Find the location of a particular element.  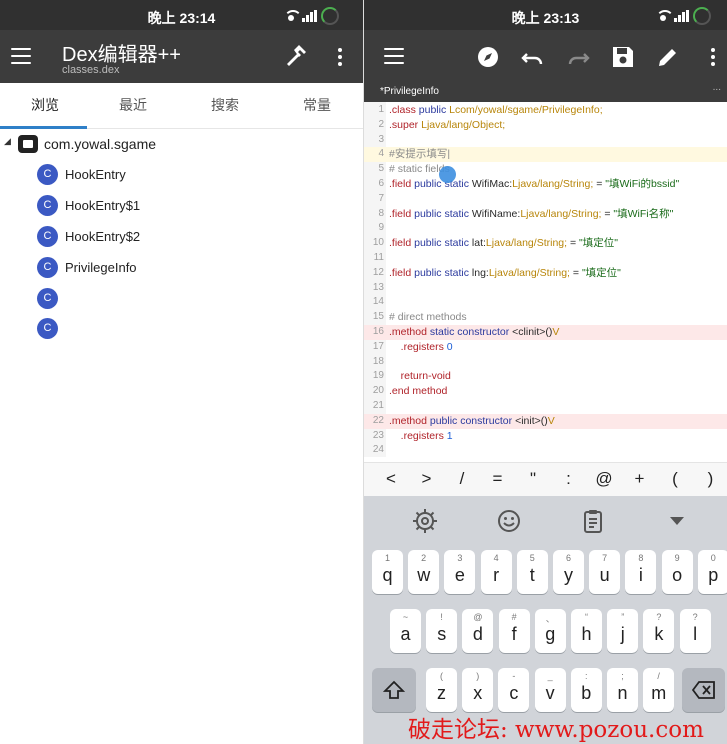

key-h: “h is located at coordinates (586, 631).